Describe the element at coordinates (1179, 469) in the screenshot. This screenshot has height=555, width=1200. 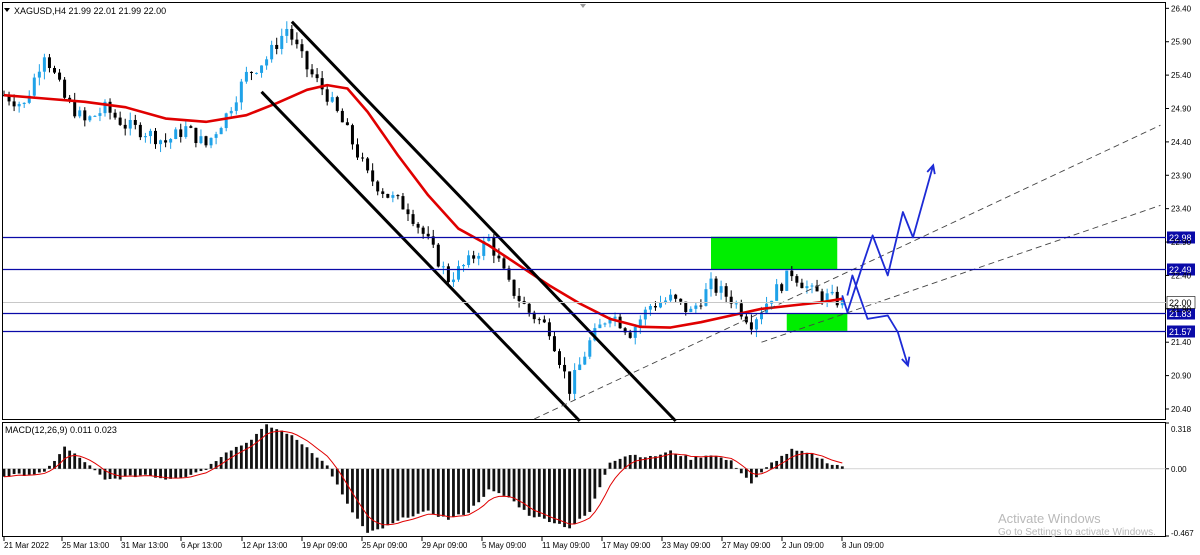
I see `macd-tick-label: 0.00` at that location.